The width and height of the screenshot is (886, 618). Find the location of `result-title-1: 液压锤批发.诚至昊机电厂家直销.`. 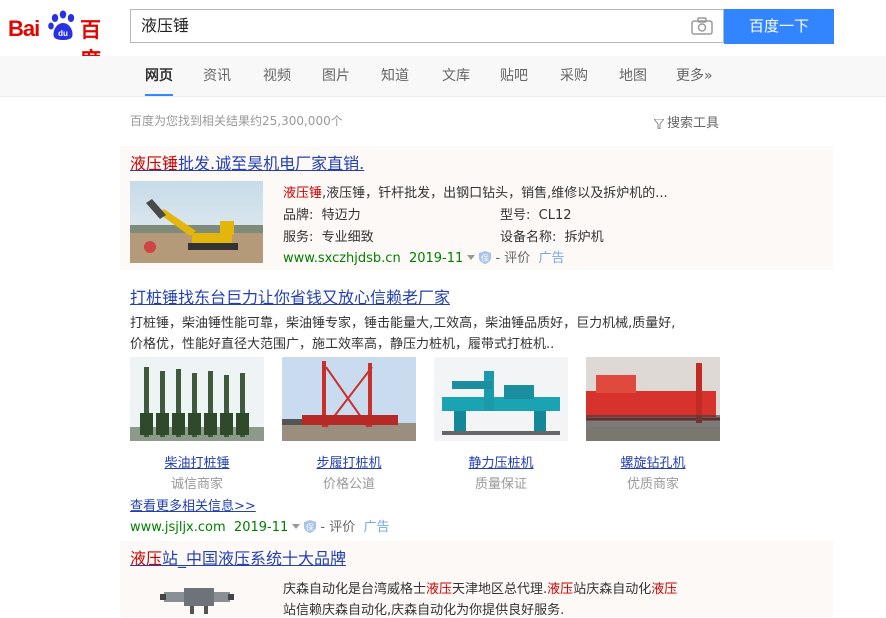

result-title-1: 液压锤批发.诚至昊机电厂家直销. is located at coordinates (247, 162).